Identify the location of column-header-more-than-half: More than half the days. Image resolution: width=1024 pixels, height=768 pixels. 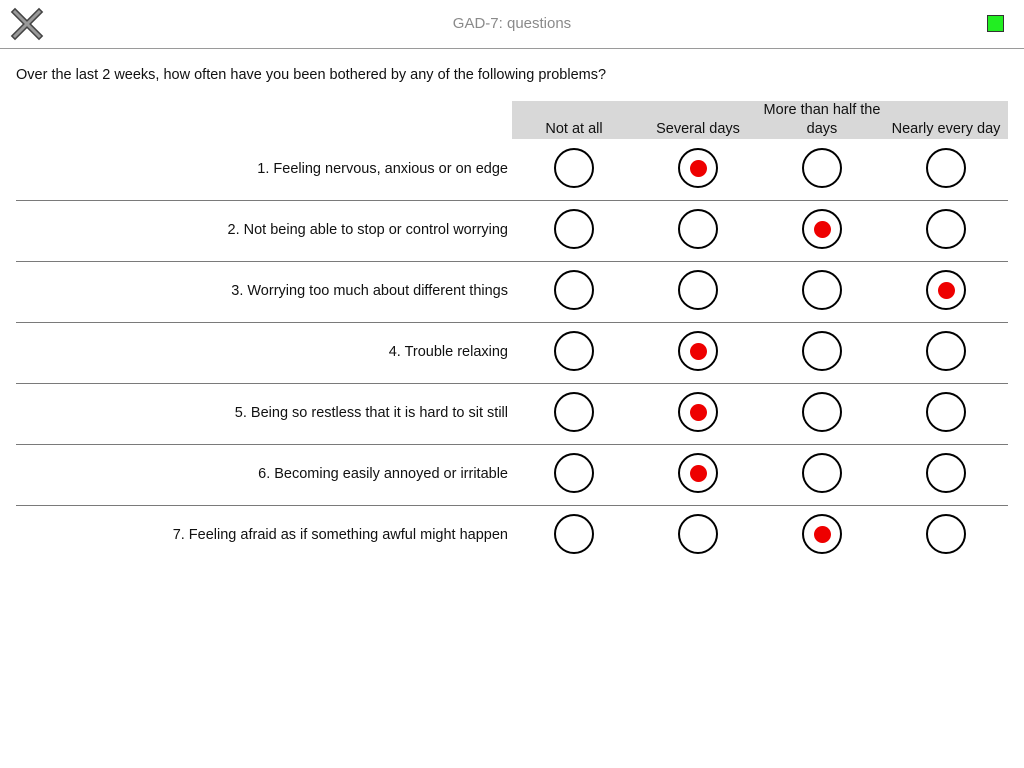
(822, 120).